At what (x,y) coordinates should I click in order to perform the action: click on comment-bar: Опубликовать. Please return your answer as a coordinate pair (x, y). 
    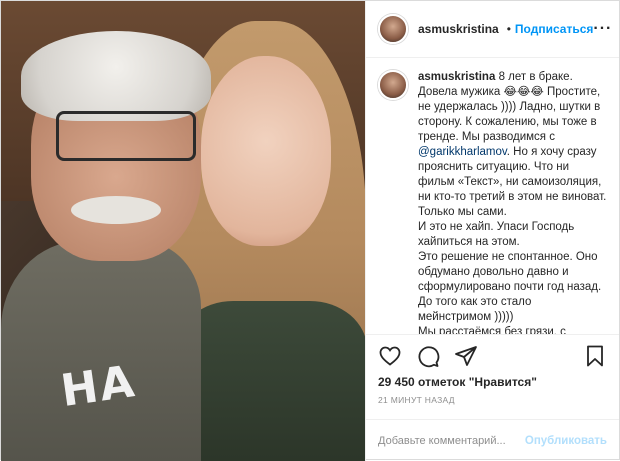
    Looking at the image, I should click on (492, 440).